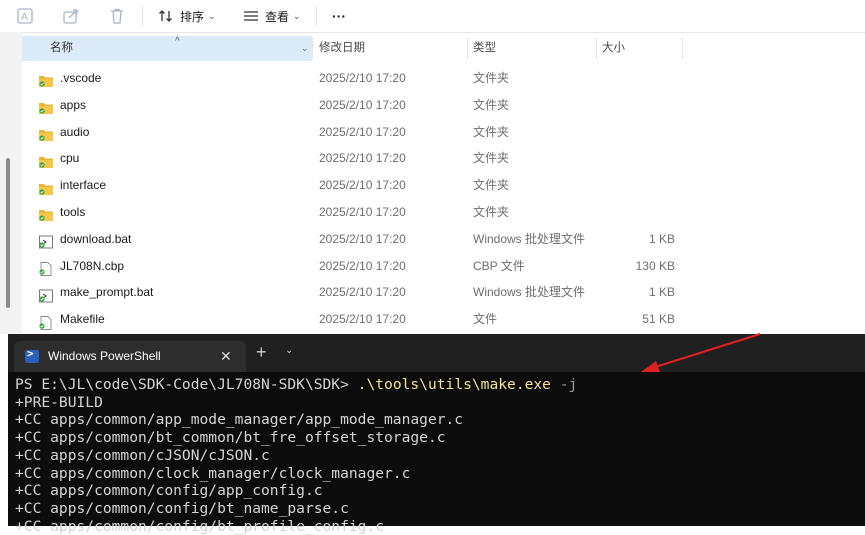  Describe the element at coordinates (701, 352) in the screenshot. I see `annotation-arrow` at that location.